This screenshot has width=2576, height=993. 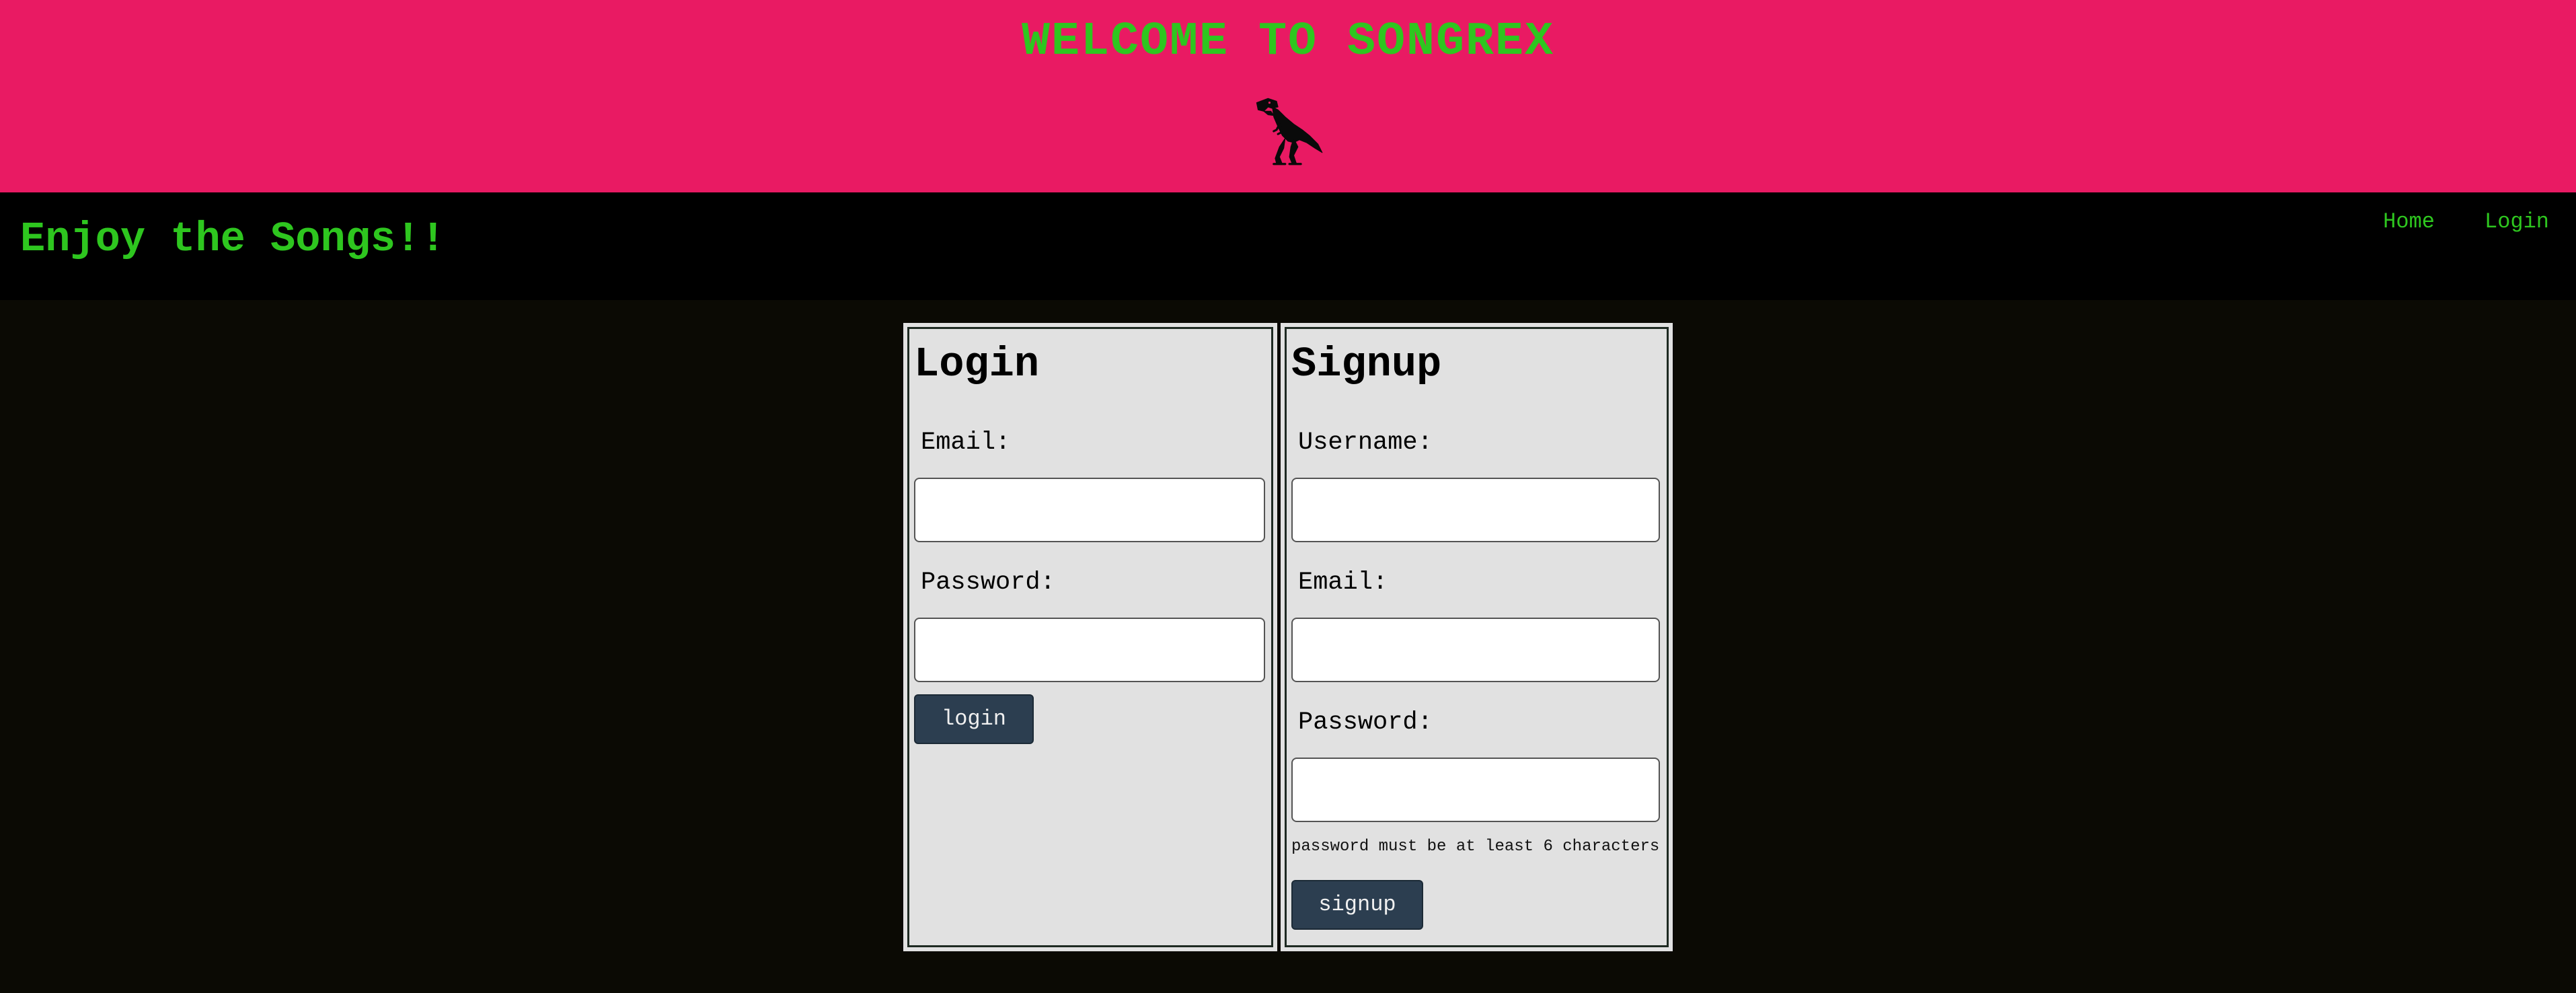 I want to click on signup-username-input, so click(x=1475, y=510).